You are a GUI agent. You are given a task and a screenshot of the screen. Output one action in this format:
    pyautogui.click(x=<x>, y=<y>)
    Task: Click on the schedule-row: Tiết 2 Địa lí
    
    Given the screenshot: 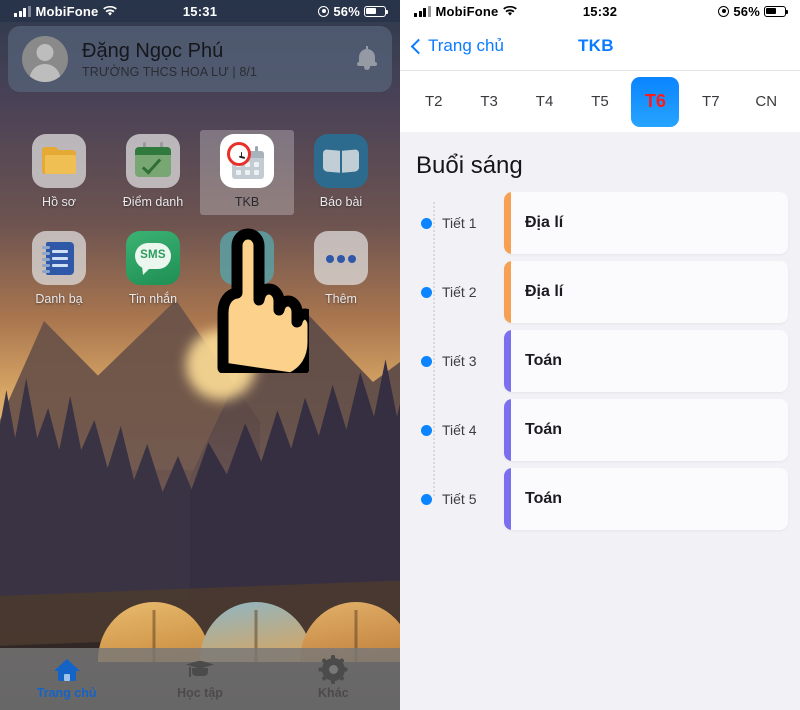 What is the action you would take?
    pyautogui.click(x=600, y=292)
    